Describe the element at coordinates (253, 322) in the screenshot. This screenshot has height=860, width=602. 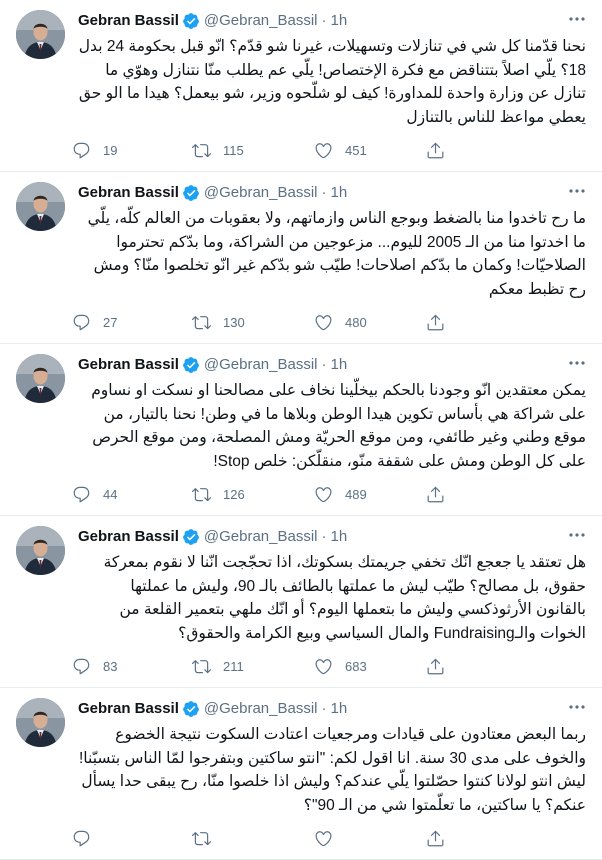
I see `retweet-button: 130` at that location.